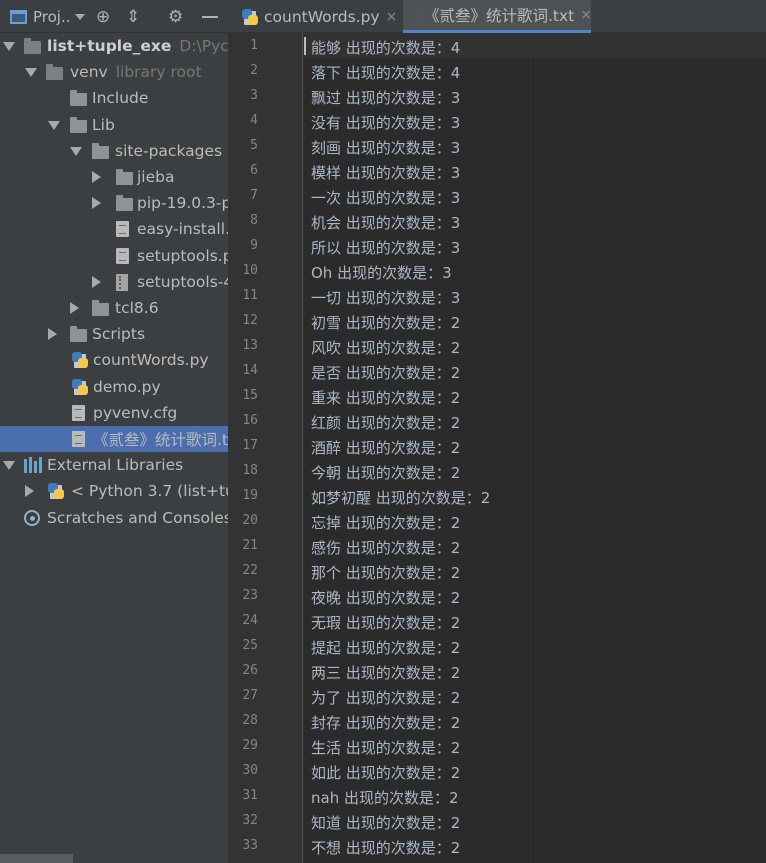 The height and width of the screenshot is (863, 766). What do you see at coordinates (385, 397) in the screenshot?
I see `text-line: 重来 出现的次数是：2` at bounding box center [385, 397].